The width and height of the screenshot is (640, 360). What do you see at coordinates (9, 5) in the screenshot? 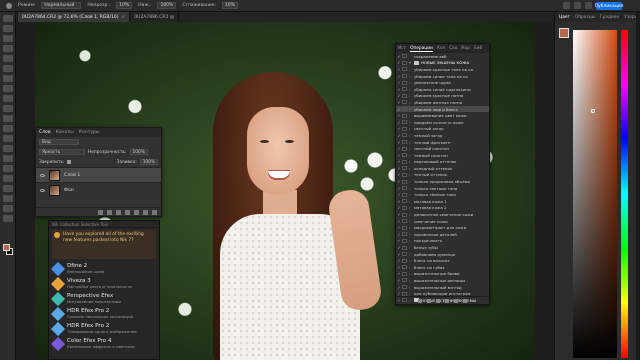
I see `brush-tool-icon` at bounding box center [9, 5].